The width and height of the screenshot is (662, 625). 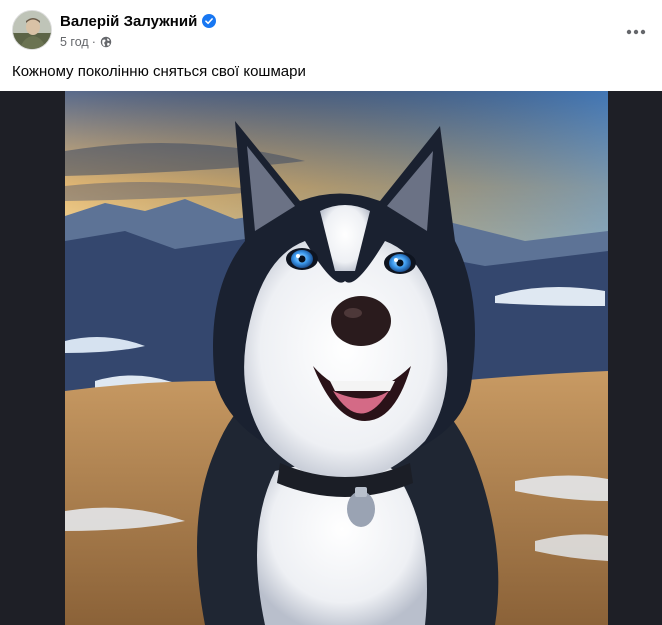 I want to click on post-meta: 5 год ·, so click(x=86, y=42).